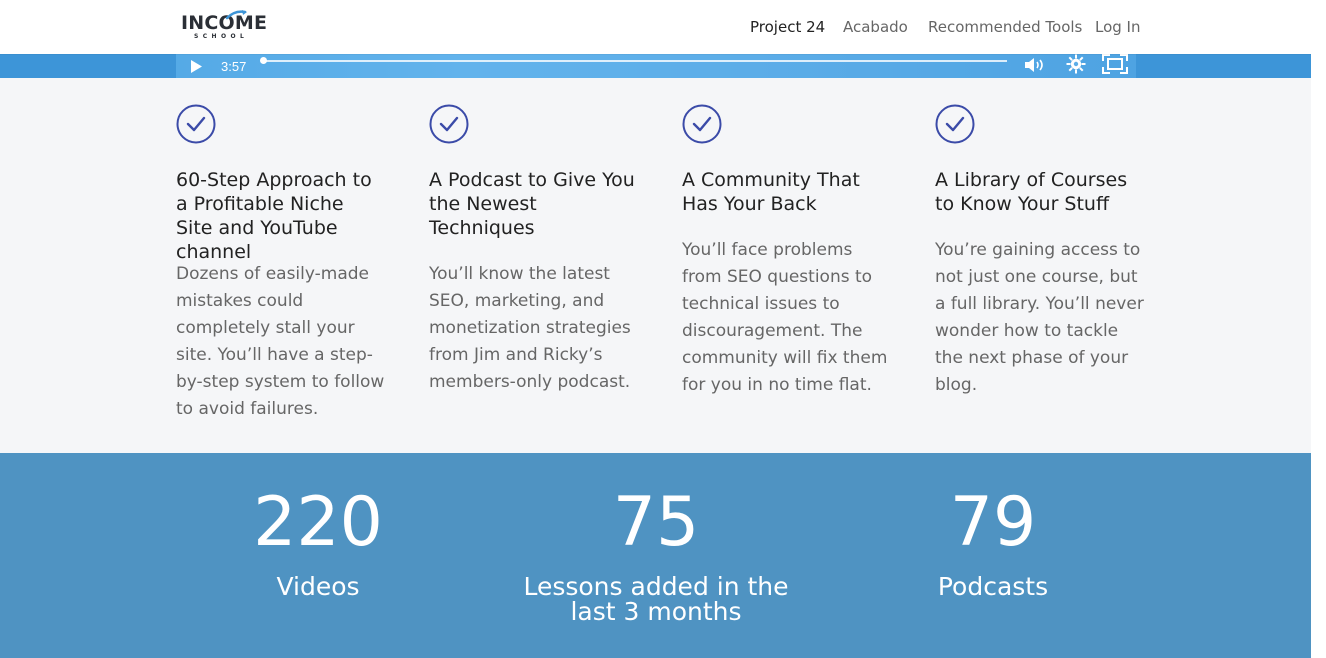  I want to click on feature-title: A Library of Courses to Know Your Stuff, so click(1031, 192).